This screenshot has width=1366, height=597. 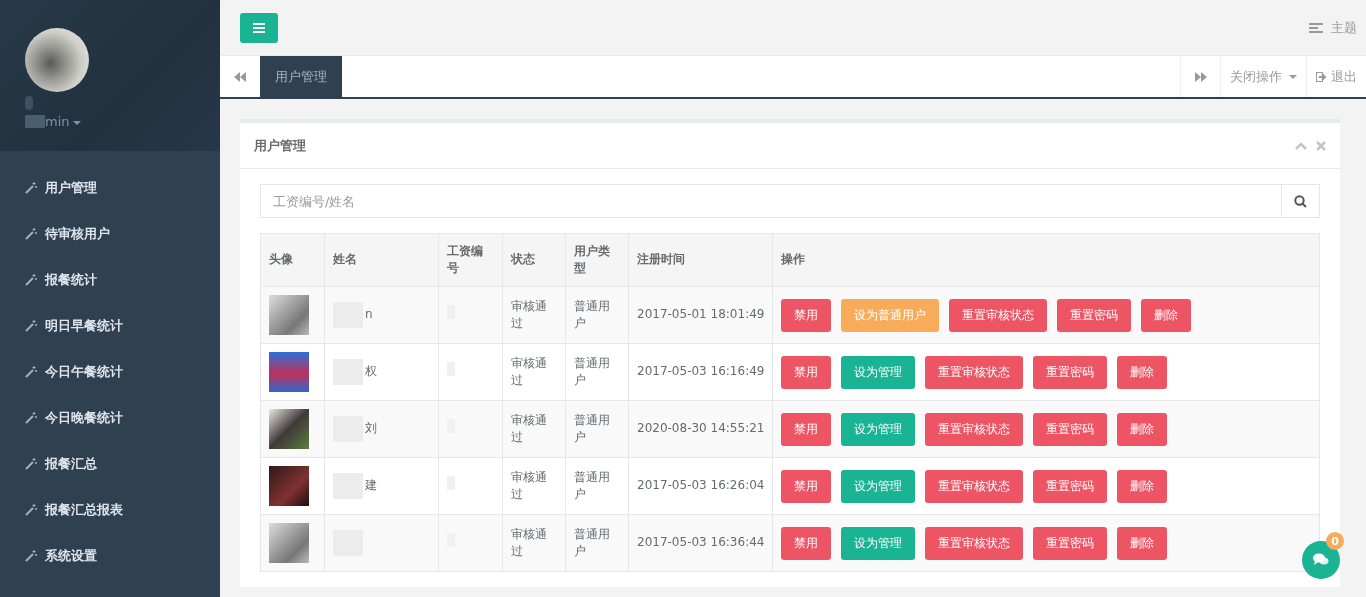 What do you see at coordinates (110, 556) in the screenshot?
I see `sidebar-item: 系统设置` at bounding box center [110, 556].